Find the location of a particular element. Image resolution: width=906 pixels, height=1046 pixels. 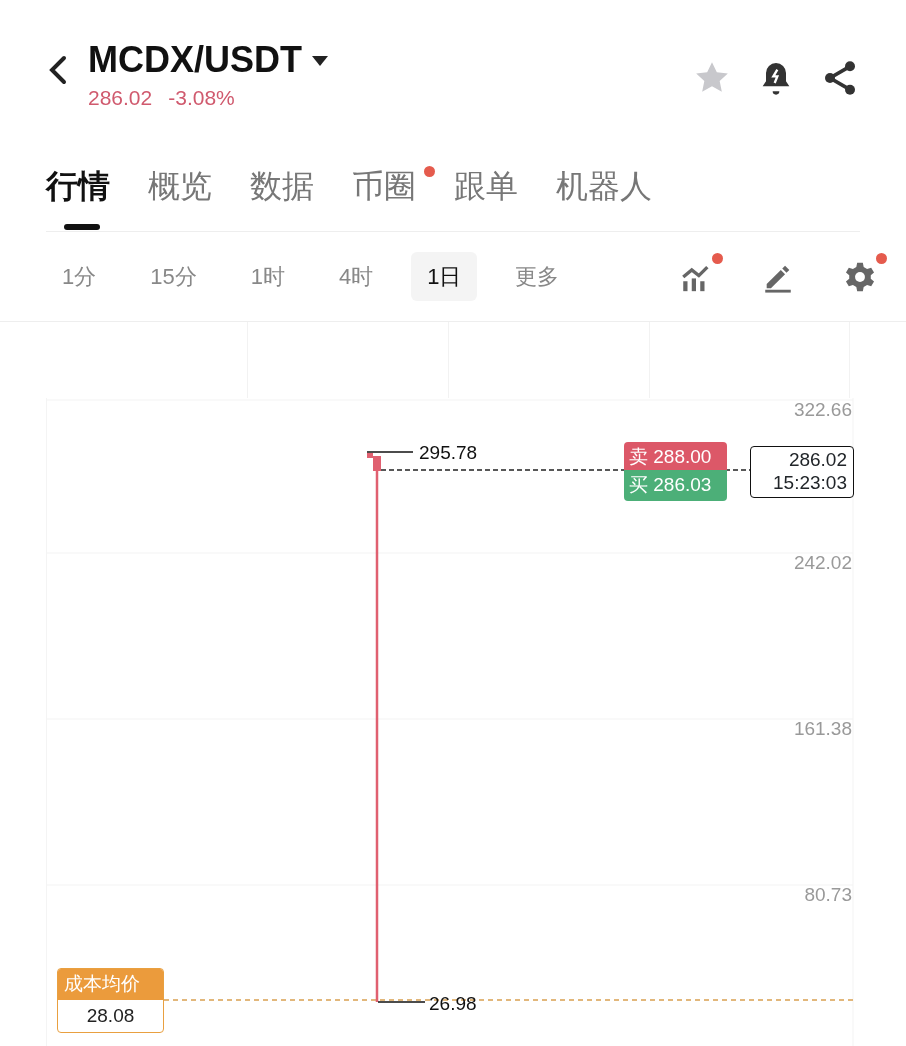

tab: 跟单 is located at coordinates (486, 186).